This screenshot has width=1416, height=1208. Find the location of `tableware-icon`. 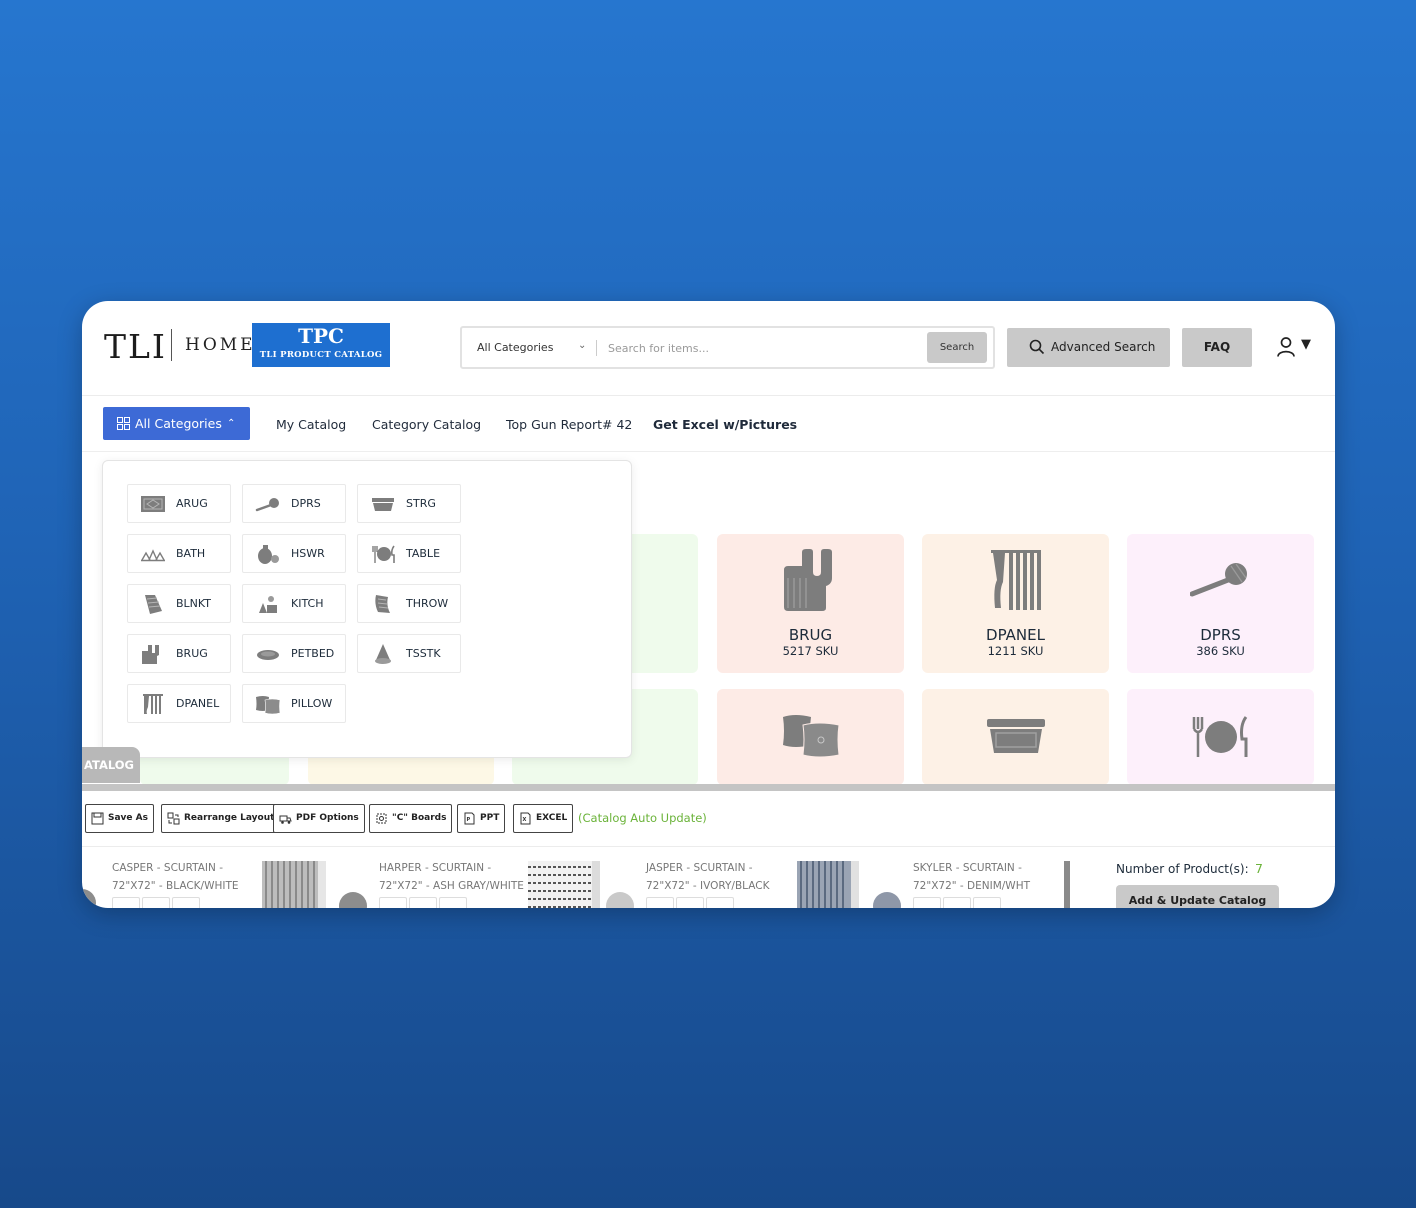

tableware-icon is located at coordinates (383, 554).